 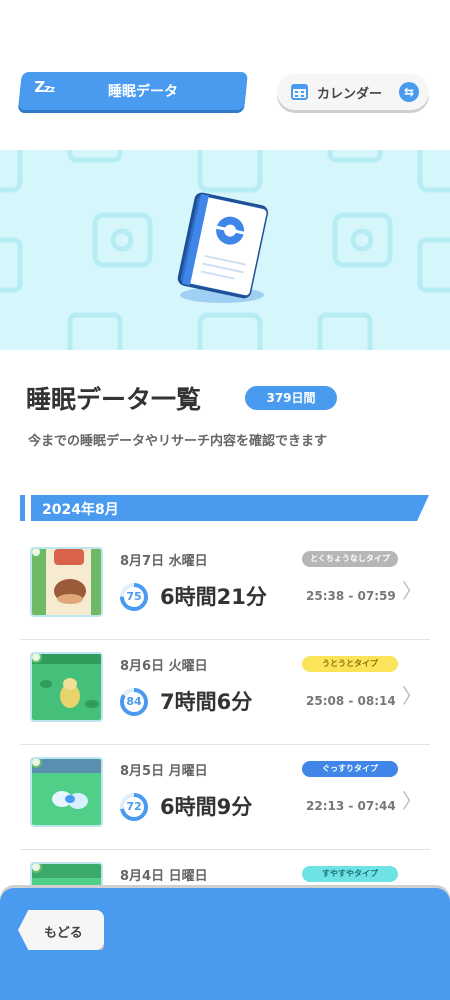 What do you see at coordinates (350, 874) in the screenshot?
I see `sleep-type-badge: すやすやタイプ` at bounding box center [350, 874].